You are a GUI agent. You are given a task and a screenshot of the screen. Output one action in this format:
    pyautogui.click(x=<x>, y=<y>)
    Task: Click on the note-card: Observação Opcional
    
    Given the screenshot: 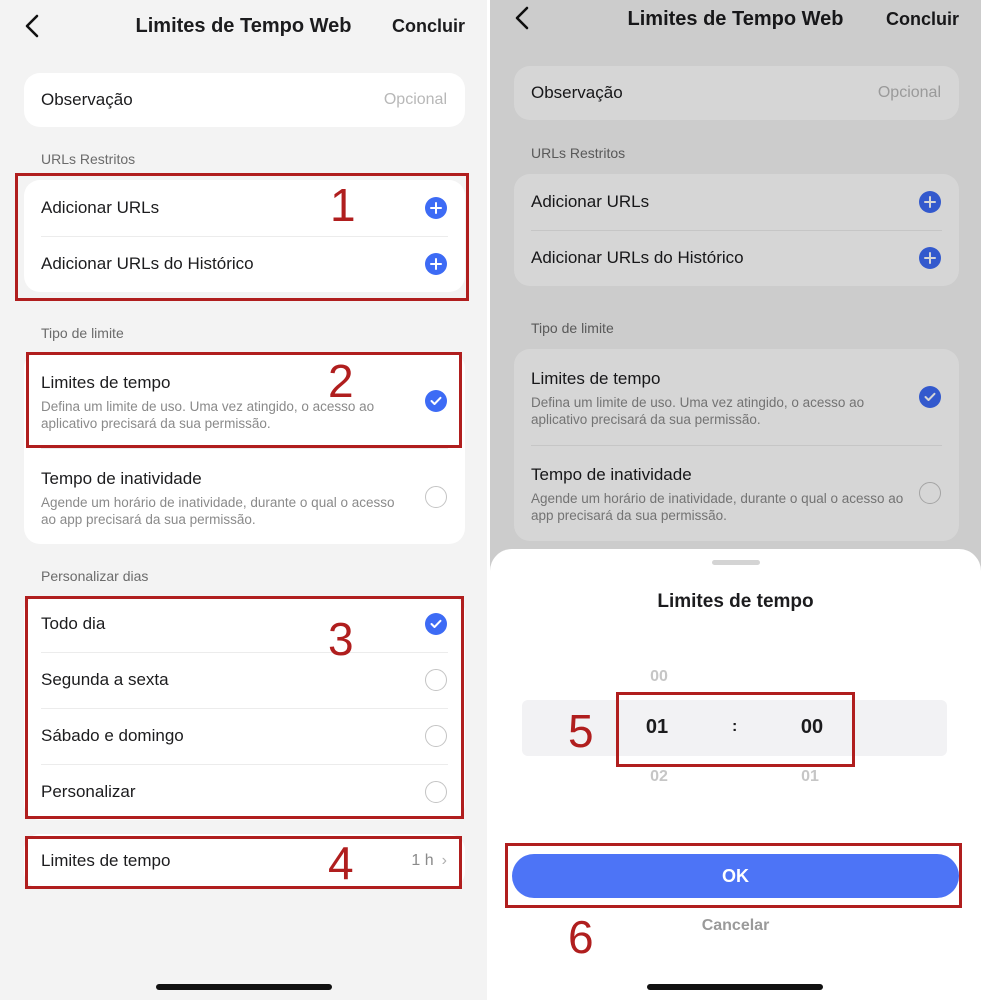 What is the action you would take?
    pyautogui.click(x=244, y=100)
    